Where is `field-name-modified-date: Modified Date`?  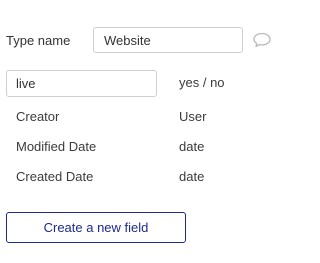
field-name-modified-date: Modified Date is located at coordinates (56, 147).